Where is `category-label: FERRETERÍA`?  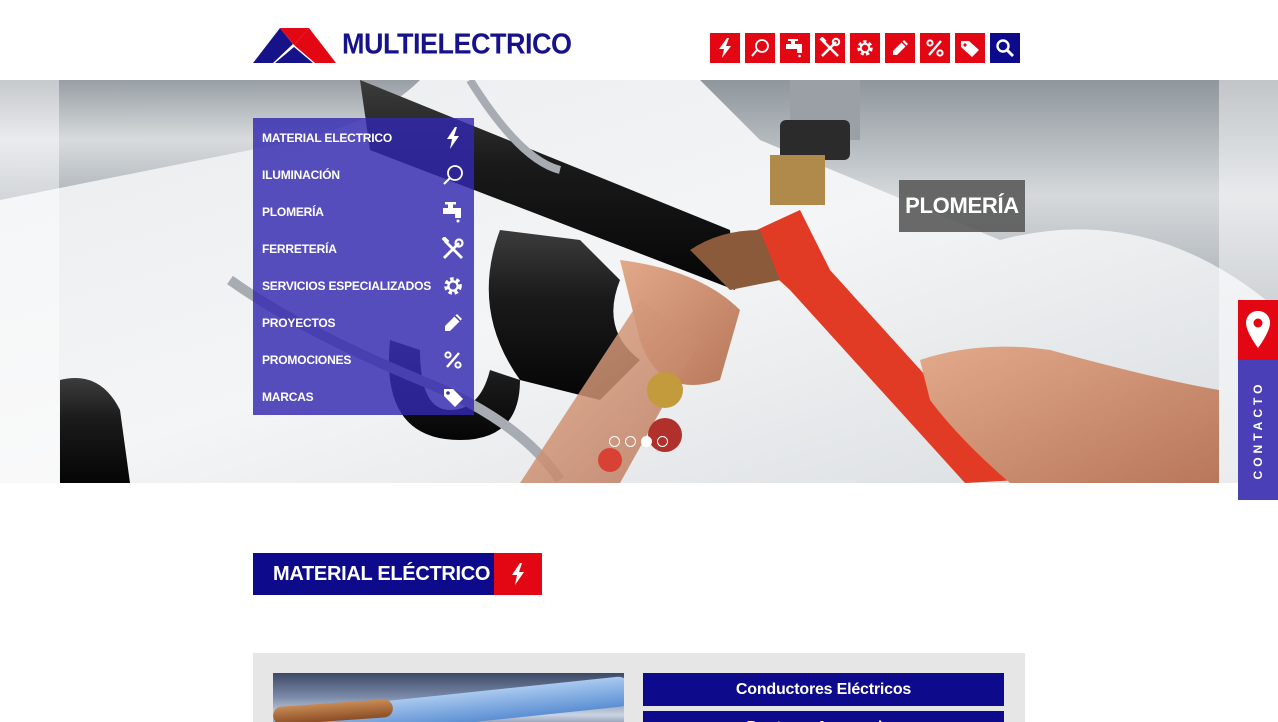 category-label: FERRETERÍA is located at coordinates (299, 248).